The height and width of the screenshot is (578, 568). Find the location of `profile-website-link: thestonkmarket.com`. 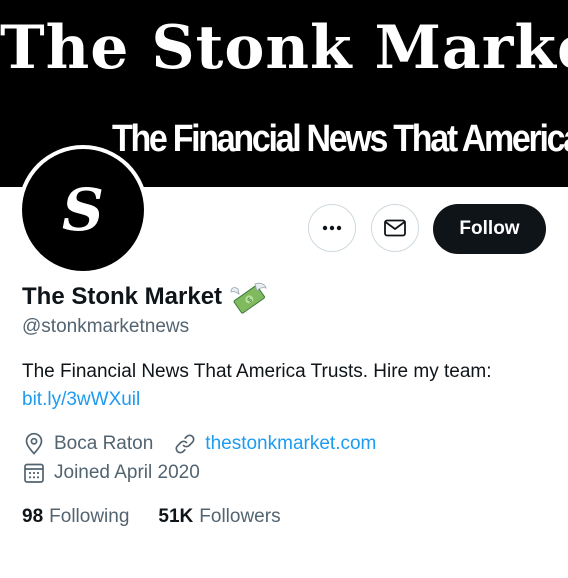

profile-website-link: thestonkmarket.com is located at coordinates (290, 444).